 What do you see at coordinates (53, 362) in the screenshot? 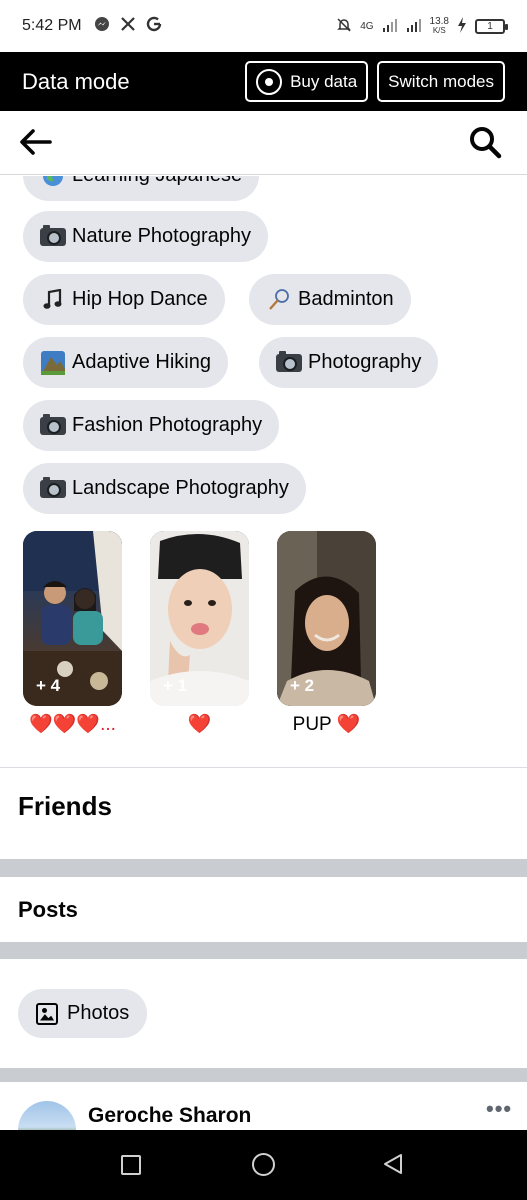
I see `mountain-icon` at bounding box center [53, 362].